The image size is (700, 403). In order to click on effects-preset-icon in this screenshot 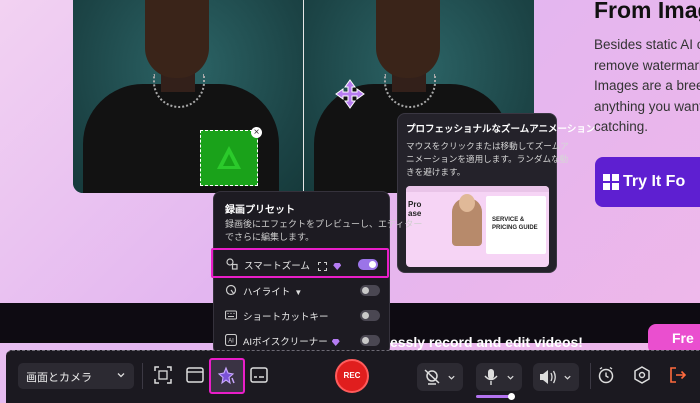, I will do `click(226, 375)`.